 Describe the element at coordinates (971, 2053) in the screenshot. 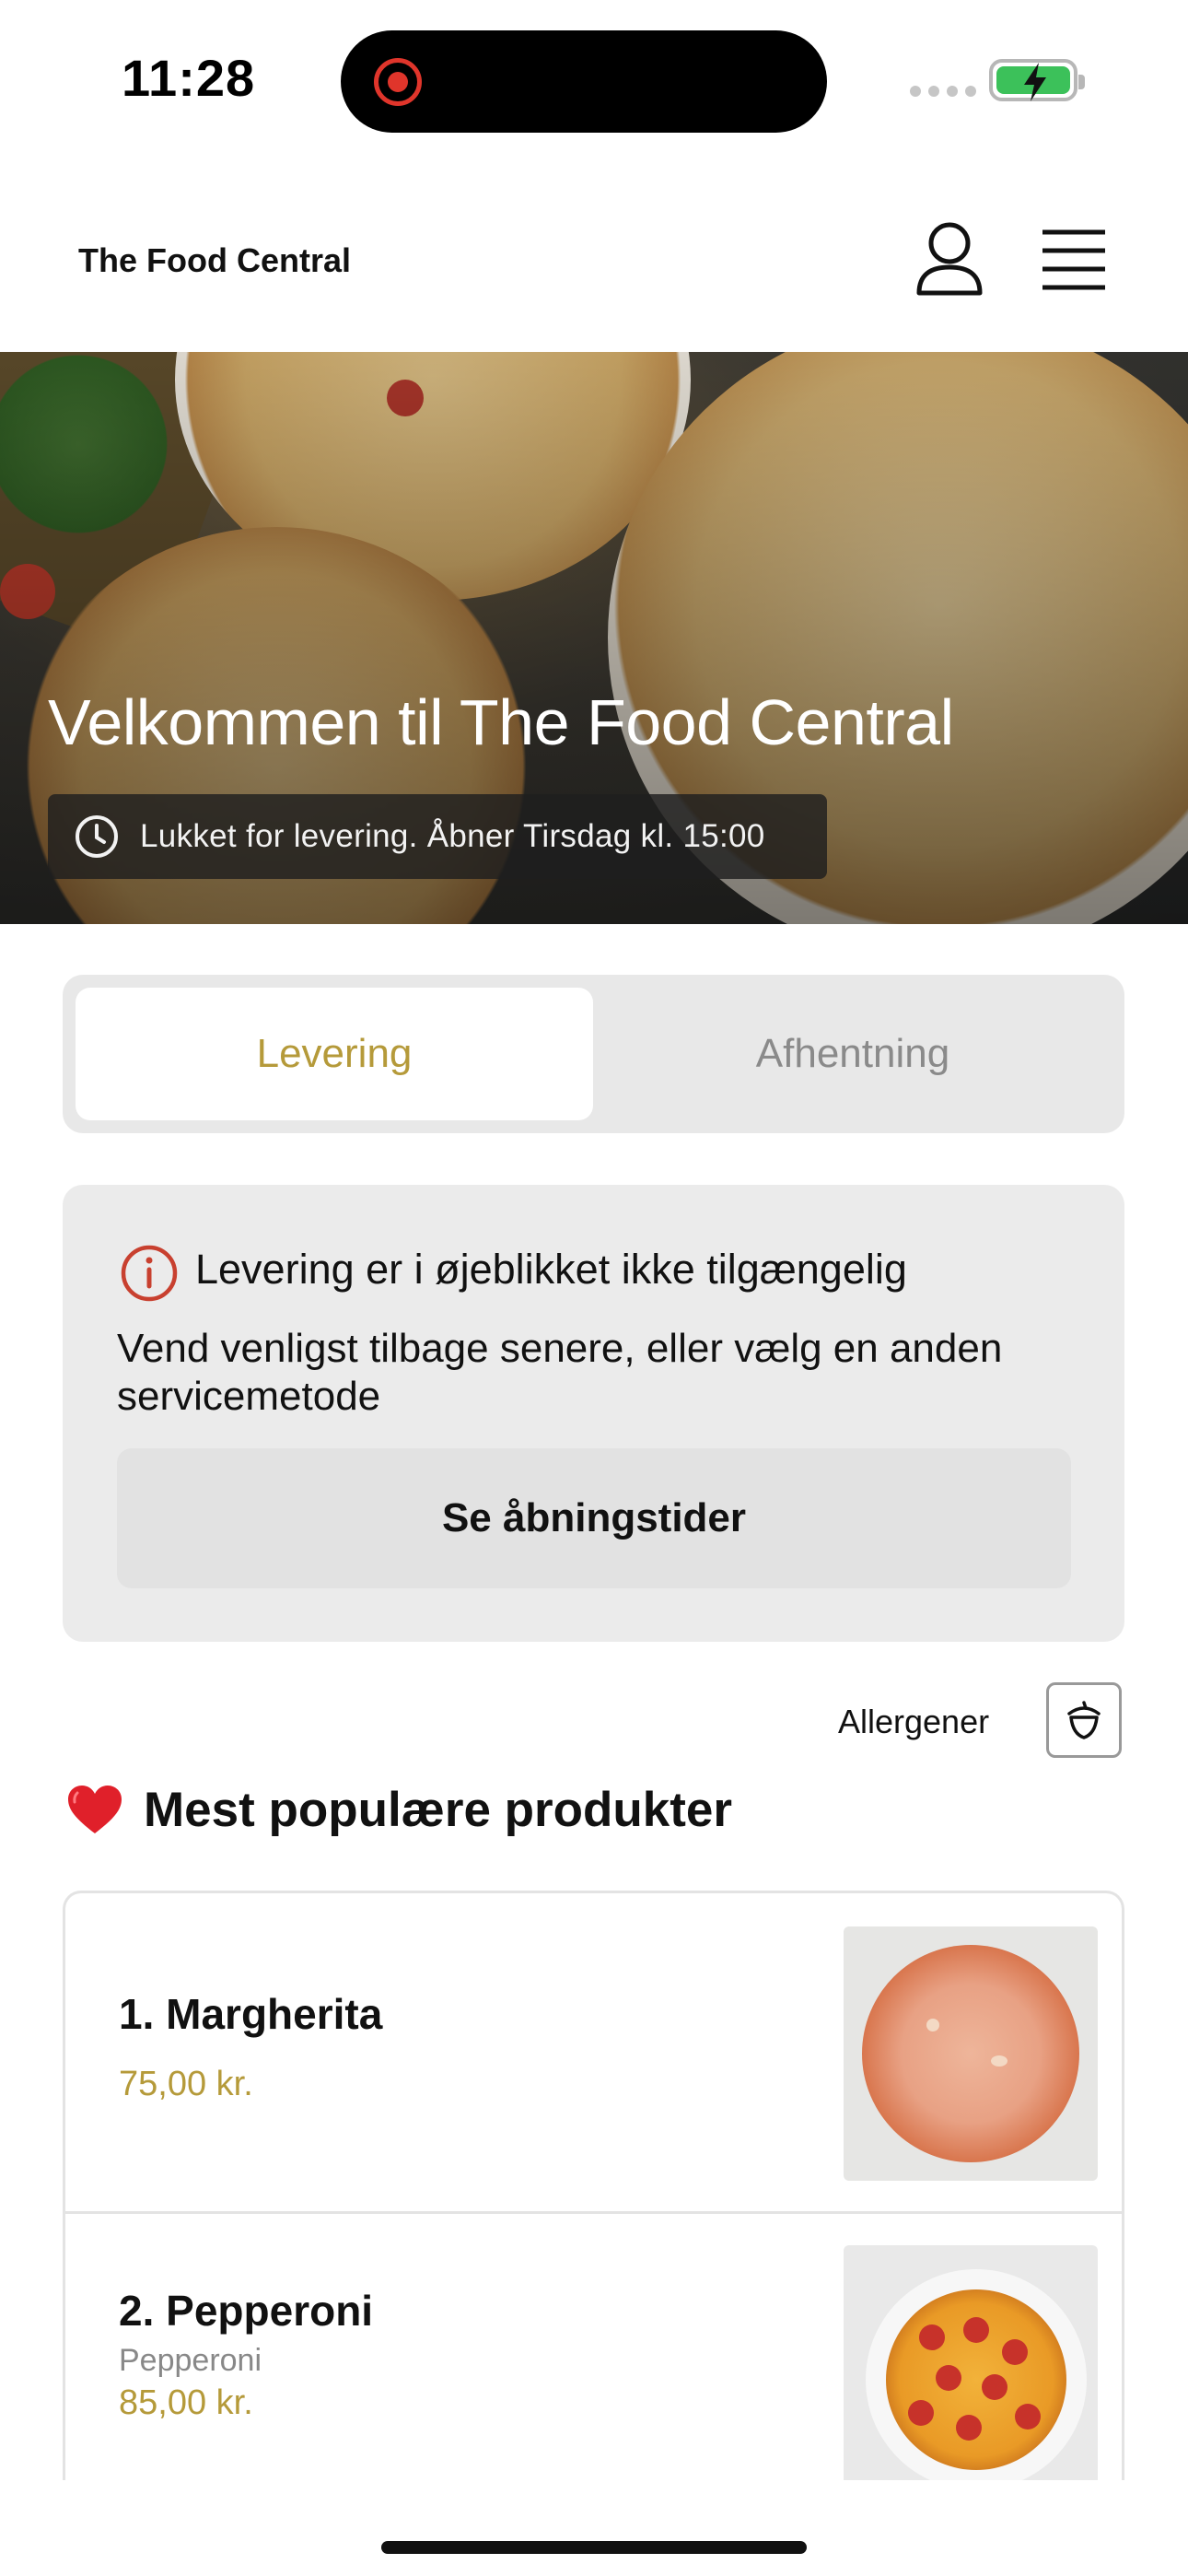

I see `product-image-margherita` at that location.